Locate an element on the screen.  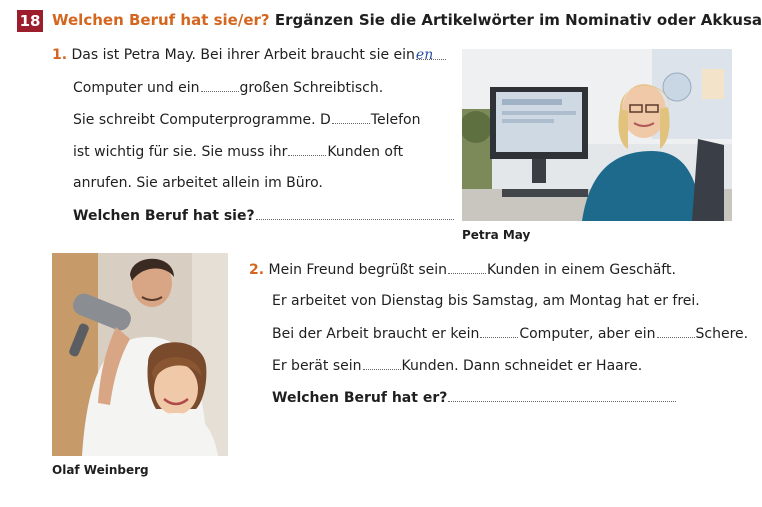
ex1-blank-1-answer: en is located at coordinates (424, 55).